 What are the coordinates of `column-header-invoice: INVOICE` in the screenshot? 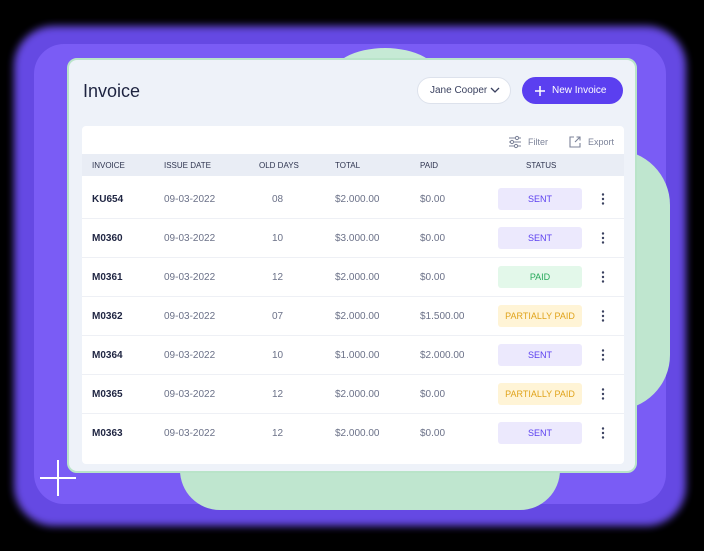 It's located at (108, 165).